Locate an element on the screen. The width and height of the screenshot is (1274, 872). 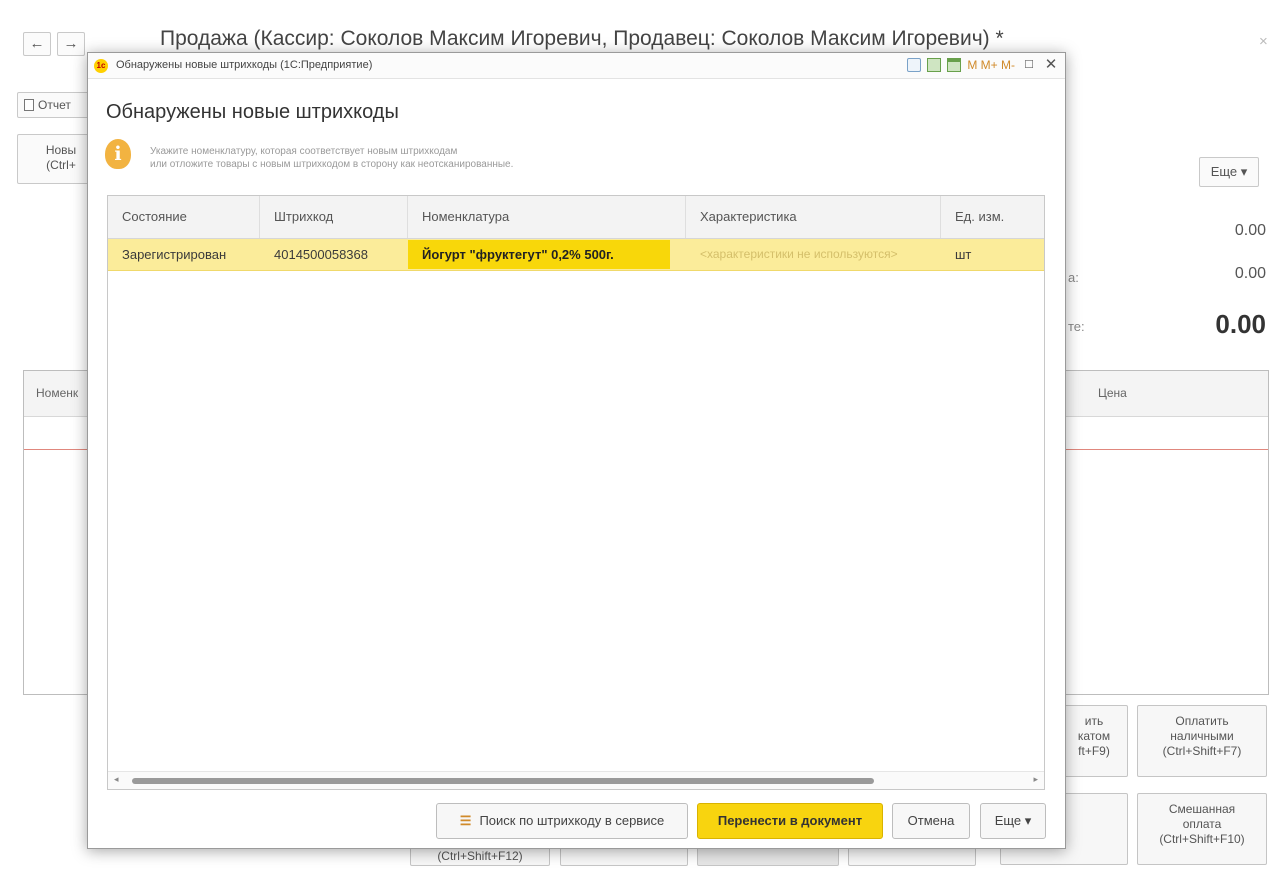
pay-cash-shortcut: (Ctrl+Shift+F7) is located at coordinates (1202, 751).